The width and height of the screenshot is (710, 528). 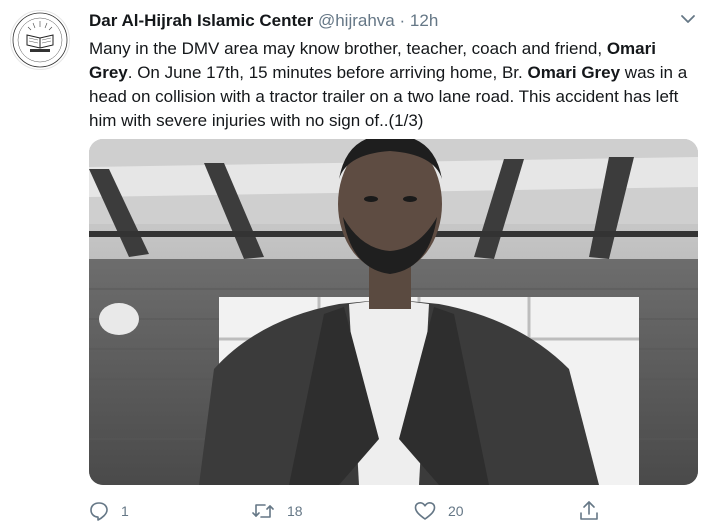 I want to click on more-options-button, so click(x=688, y=19).